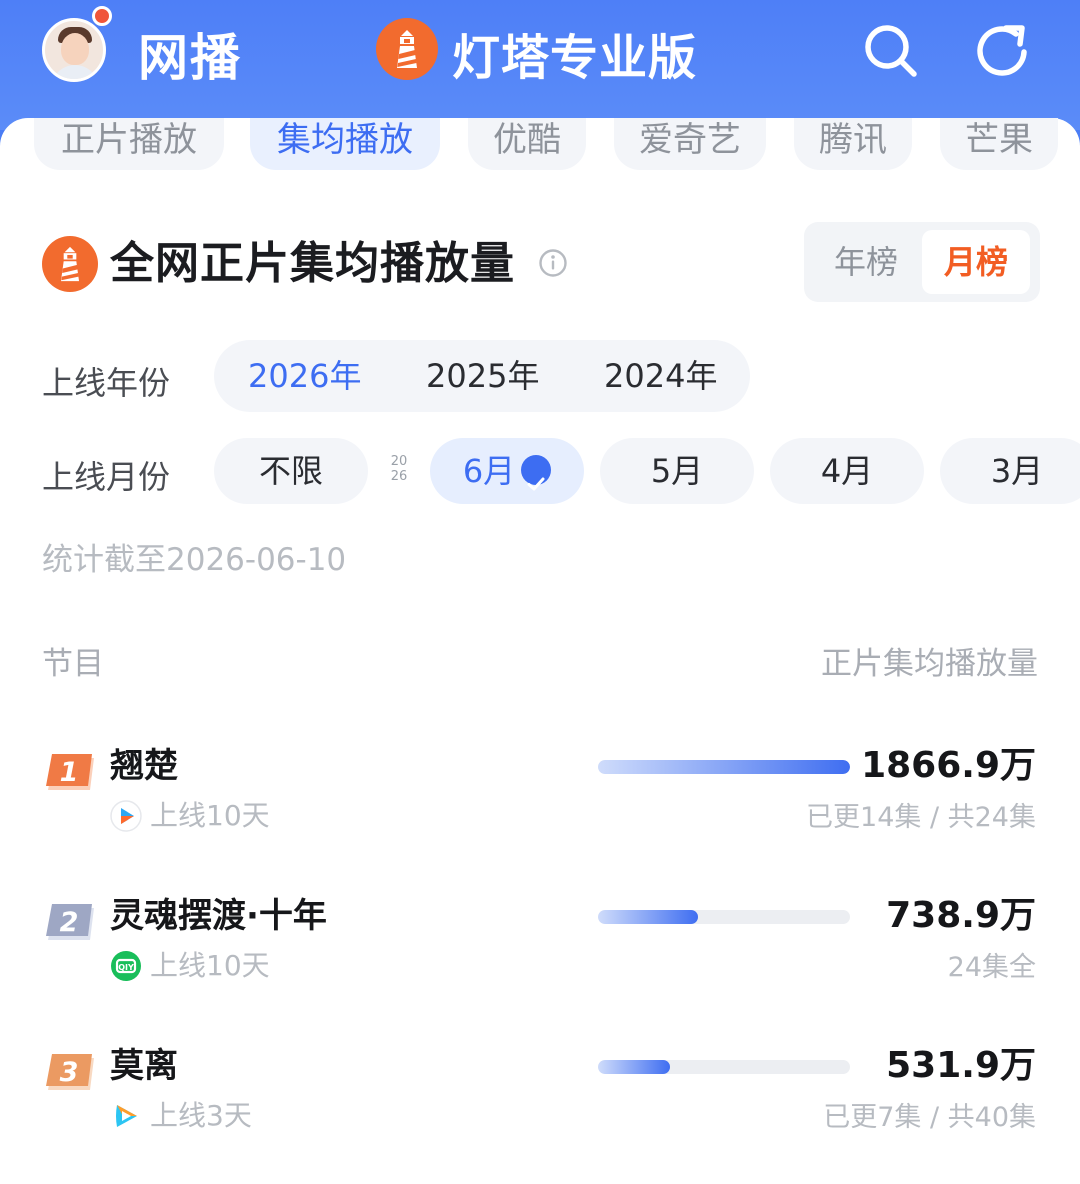  Describe the element at coordinates (190, 58) in the screenshot. I see `app-title: 网播` at that location.